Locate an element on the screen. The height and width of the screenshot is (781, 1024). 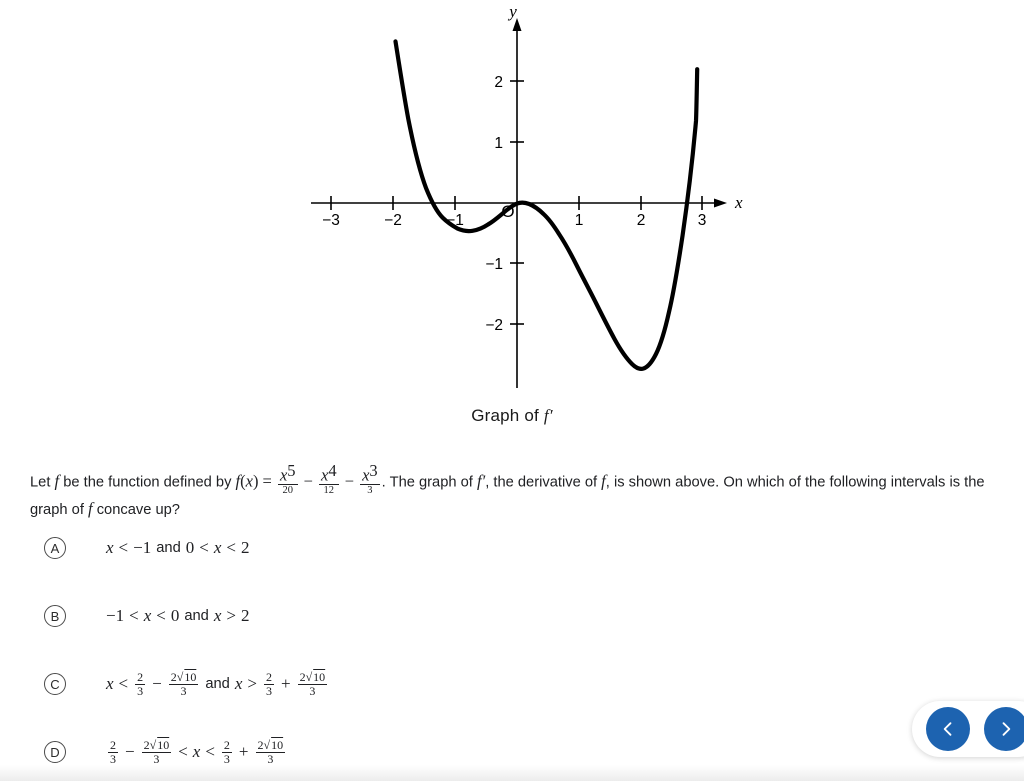
stem-x-var: x is located at coordinates (249, 481).